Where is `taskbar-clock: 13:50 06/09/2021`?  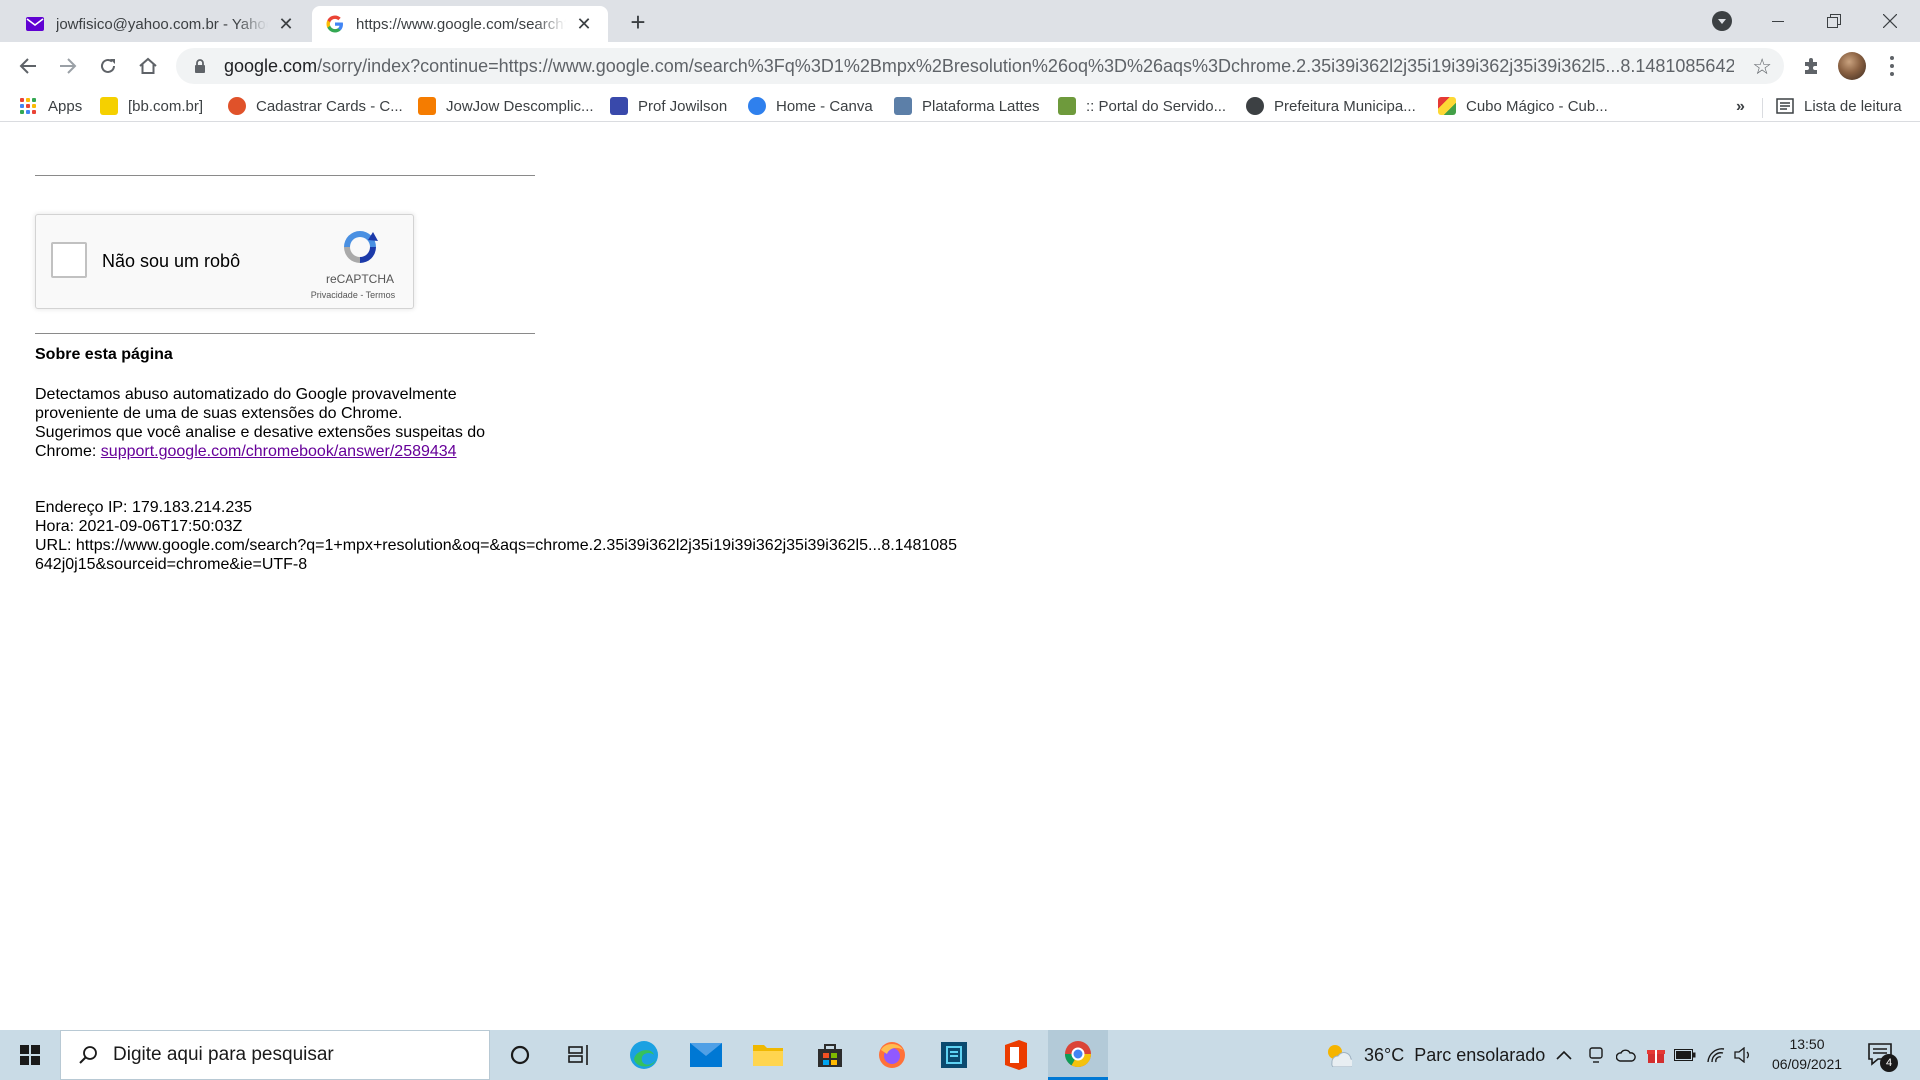 taskbar-clock: 13:50 06/09/2021 is located at coordinates (1807, 1054).